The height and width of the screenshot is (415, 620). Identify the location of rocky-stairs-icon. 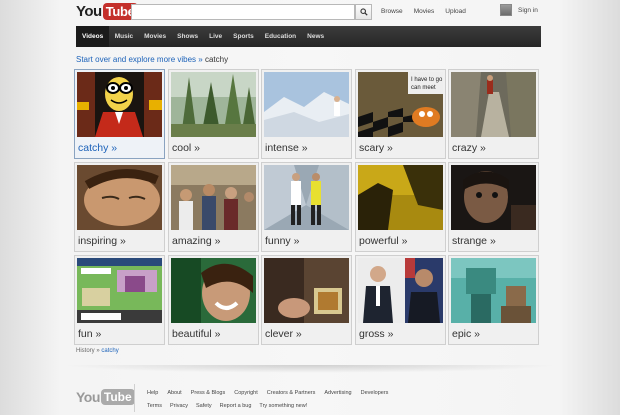
(493, 104).